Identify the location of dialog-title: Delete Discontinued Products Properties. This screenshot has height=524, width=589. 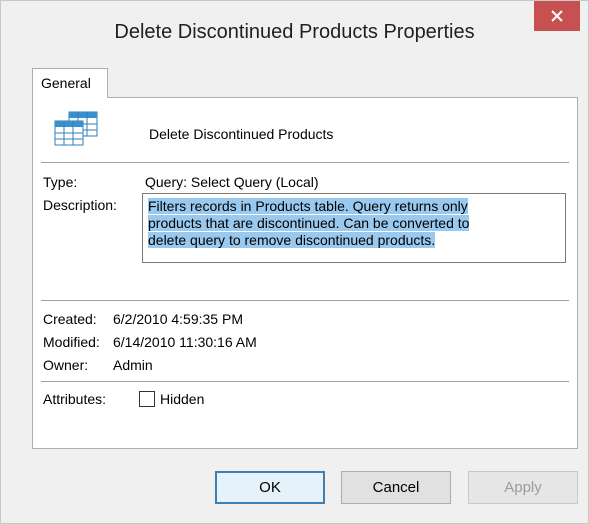
(294, 32).